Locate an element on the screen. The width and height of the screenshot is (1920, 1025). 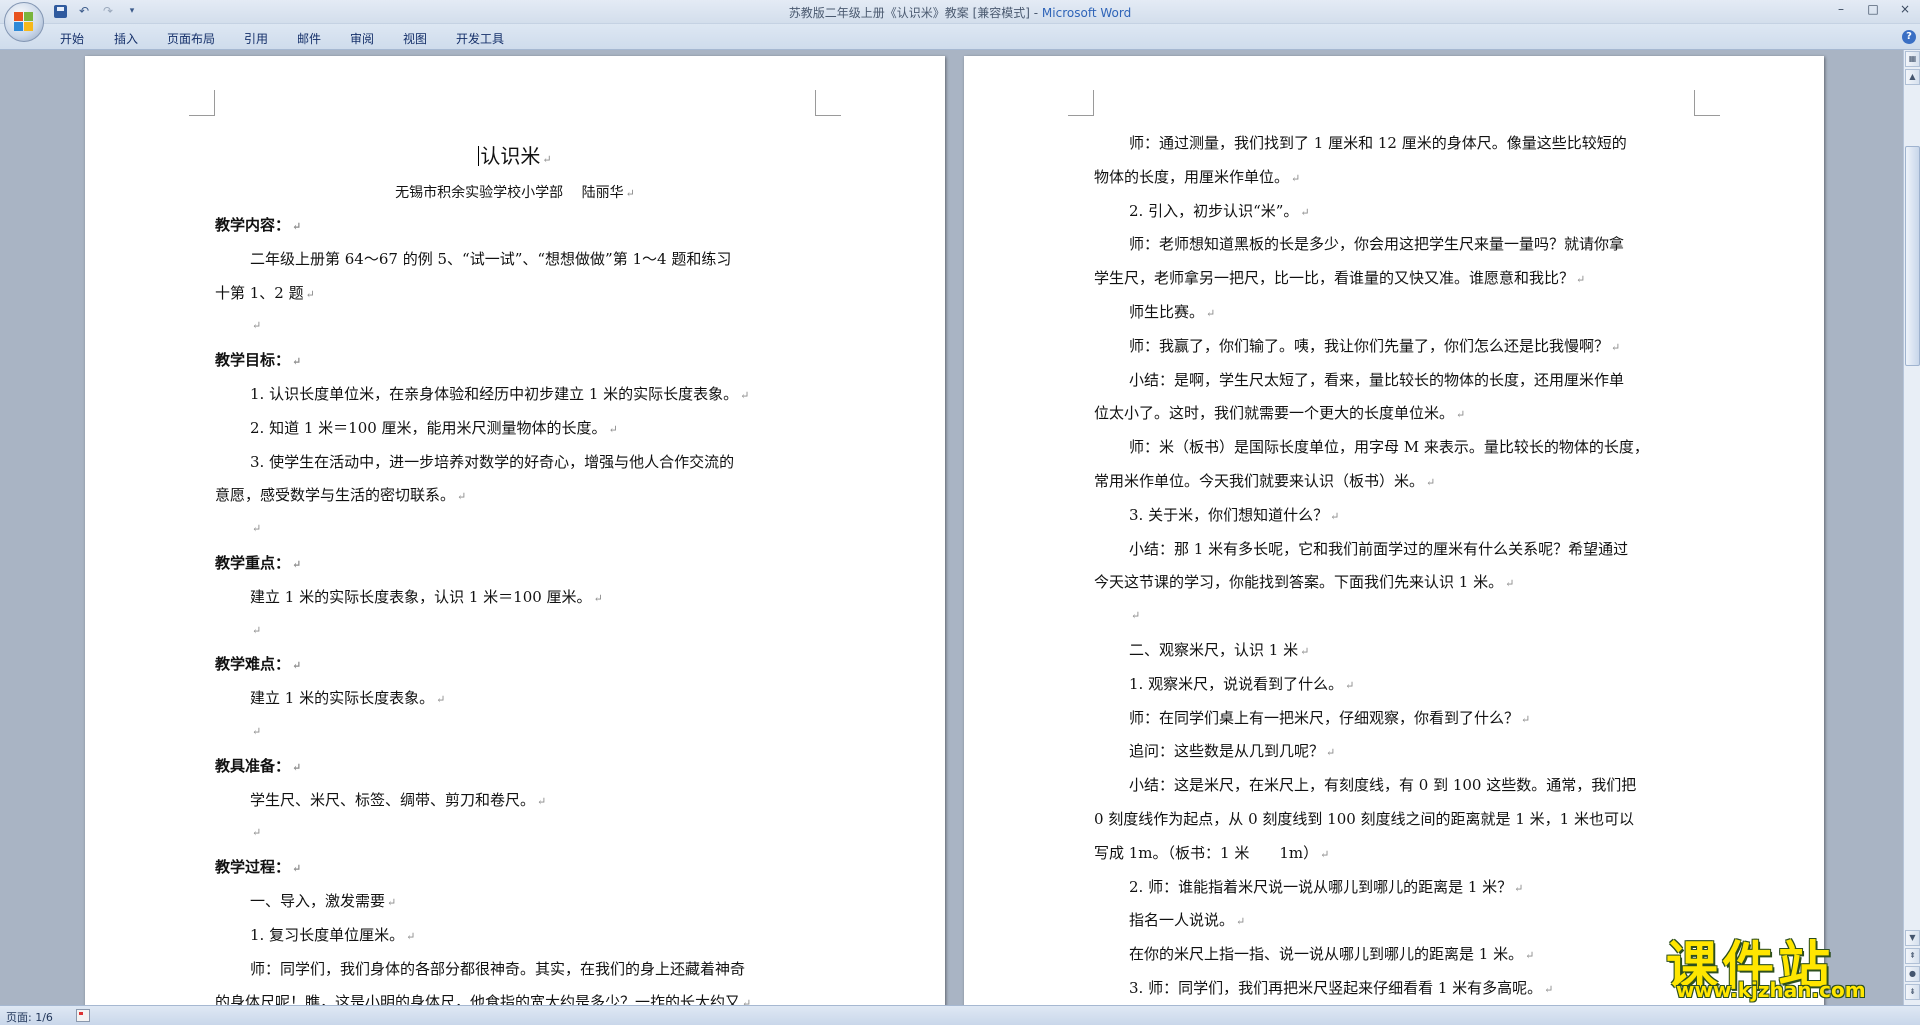
crop-mark is located at coordinates (202, 103).